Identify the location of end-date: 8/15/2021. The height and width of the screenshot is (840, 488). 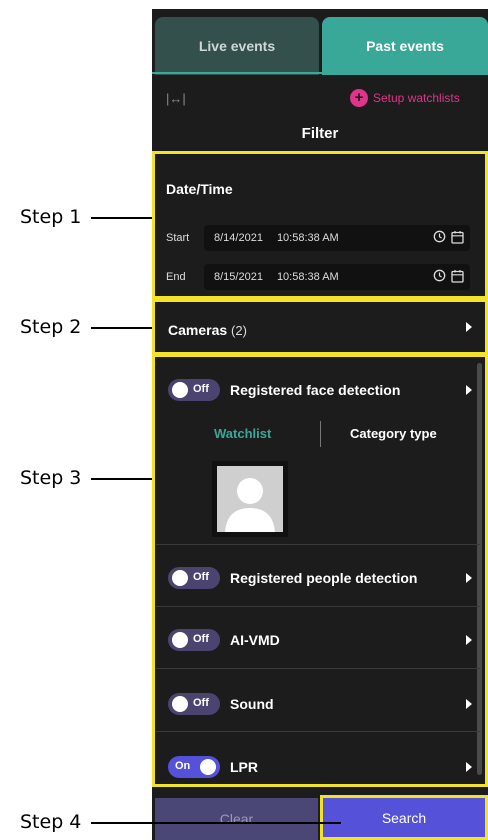
(238, 277).